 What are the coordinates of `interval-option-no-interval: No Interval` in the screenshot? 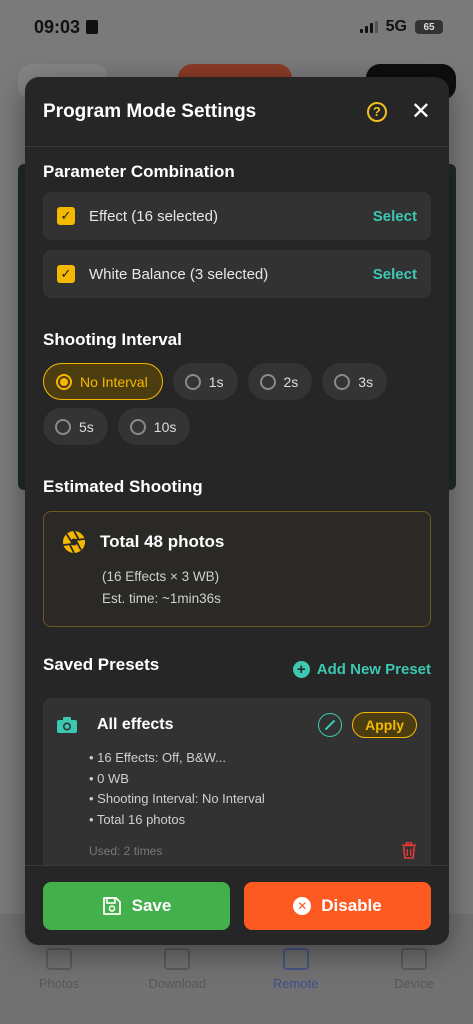 It's located at (103, 381).